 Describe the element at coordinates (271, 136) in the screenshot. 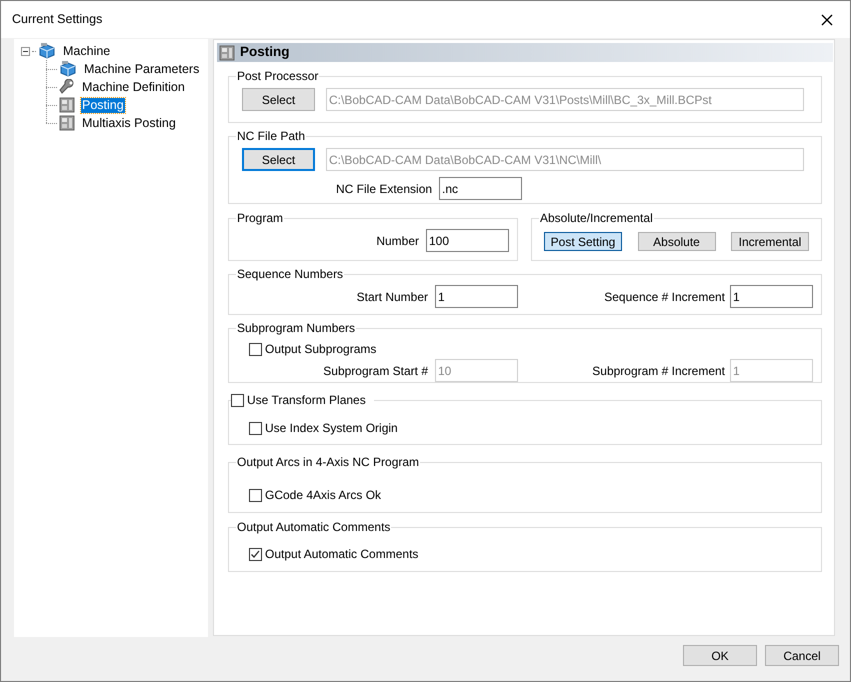

I see `group-label: NC File Path` at that location.